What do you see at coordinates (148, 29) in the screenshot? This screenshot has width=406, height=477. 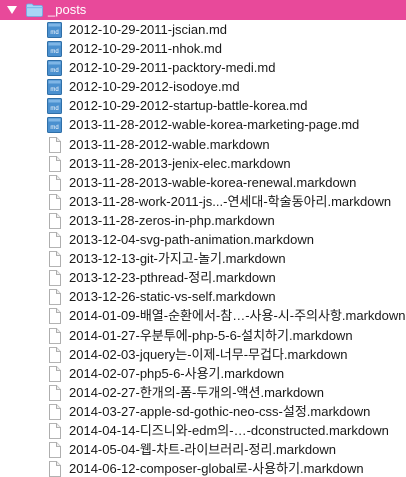 I see `file-name: 2012-10-29-2011-jscian.md` at bounding box center [148, 29].